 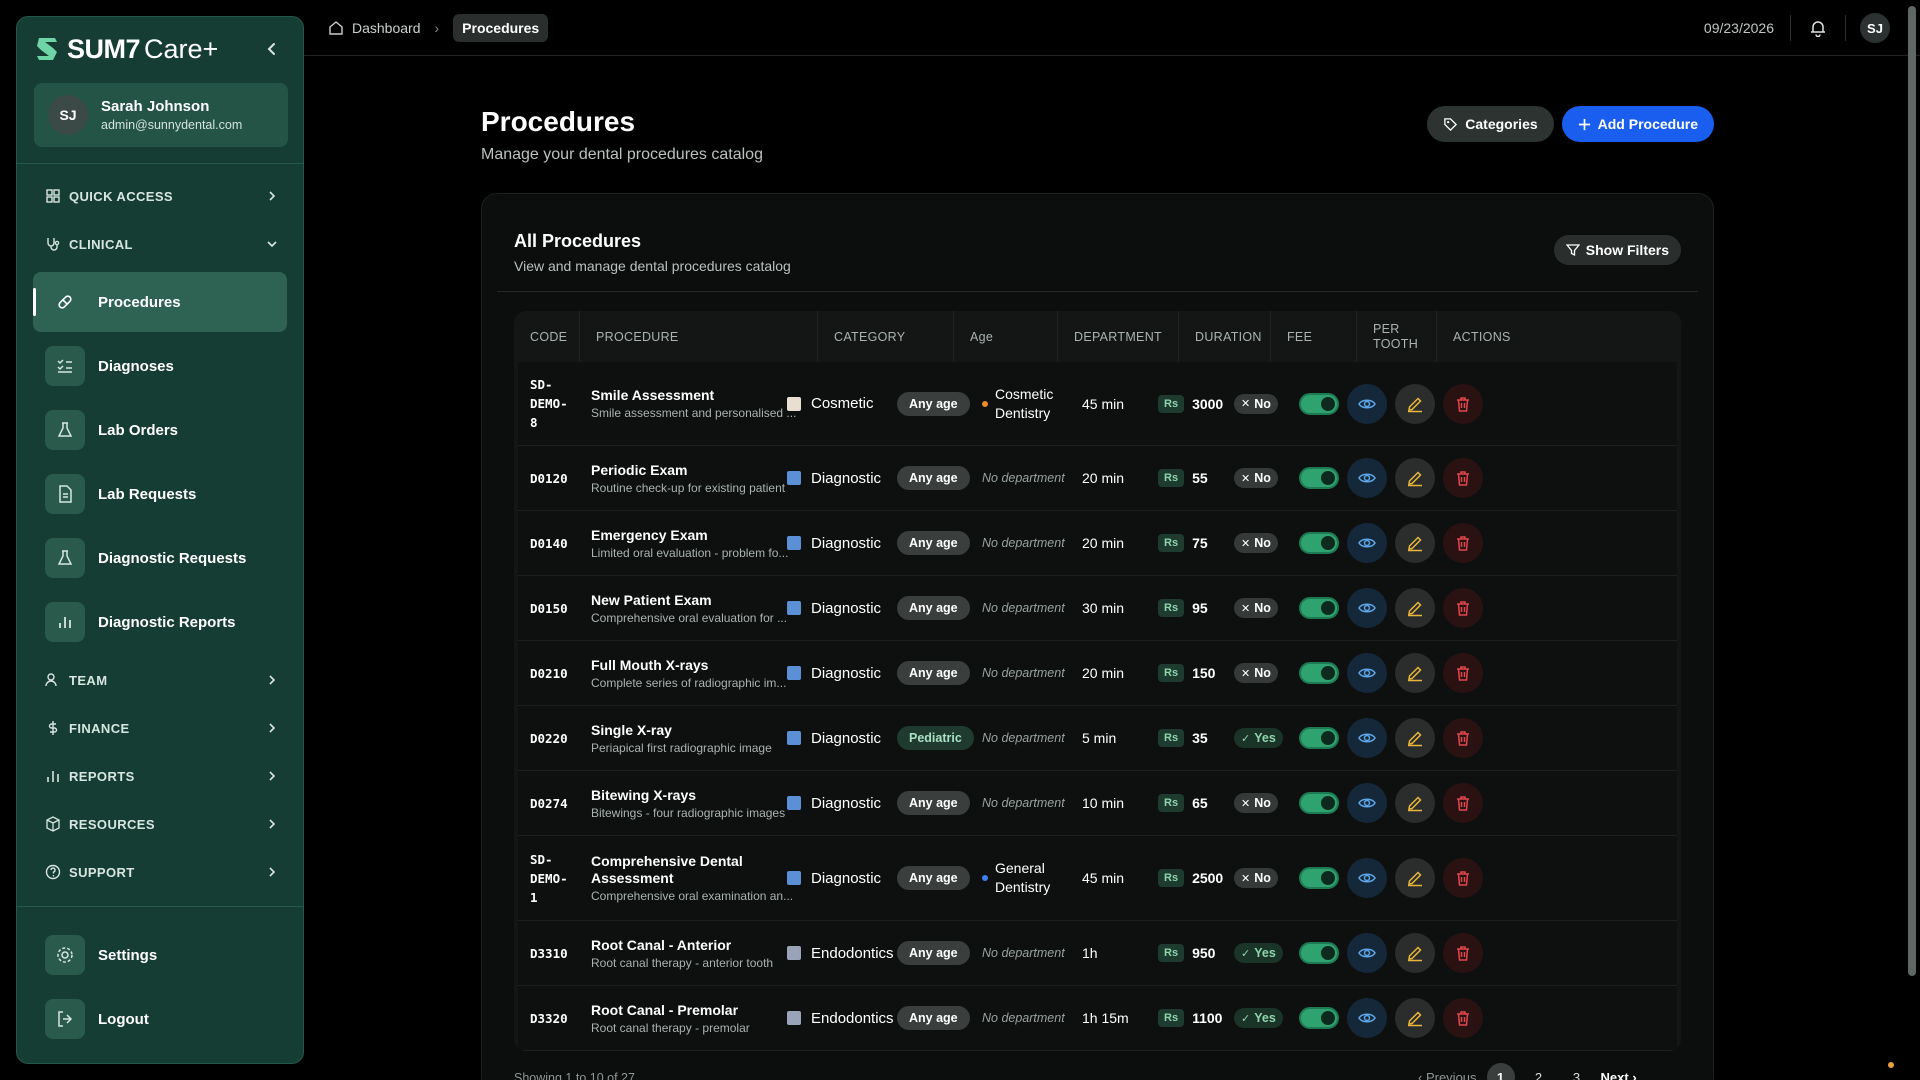 What do you see at coordinates (651, 600) in the screenshot?
I see `procedure-name: New Patient Exam` at bounding box center [651, 600].